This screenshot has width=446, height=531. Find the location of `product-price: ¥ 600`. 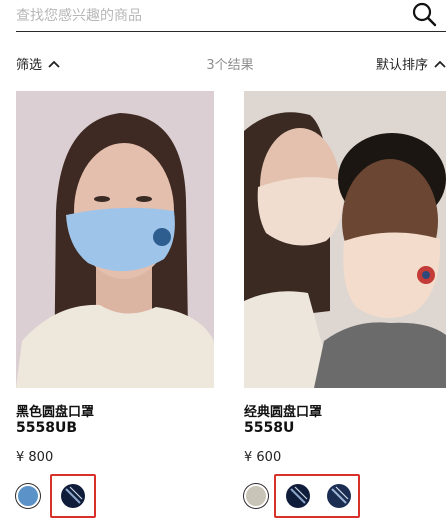

product-price: ¥ 600 is located at coordinates (263, 457).